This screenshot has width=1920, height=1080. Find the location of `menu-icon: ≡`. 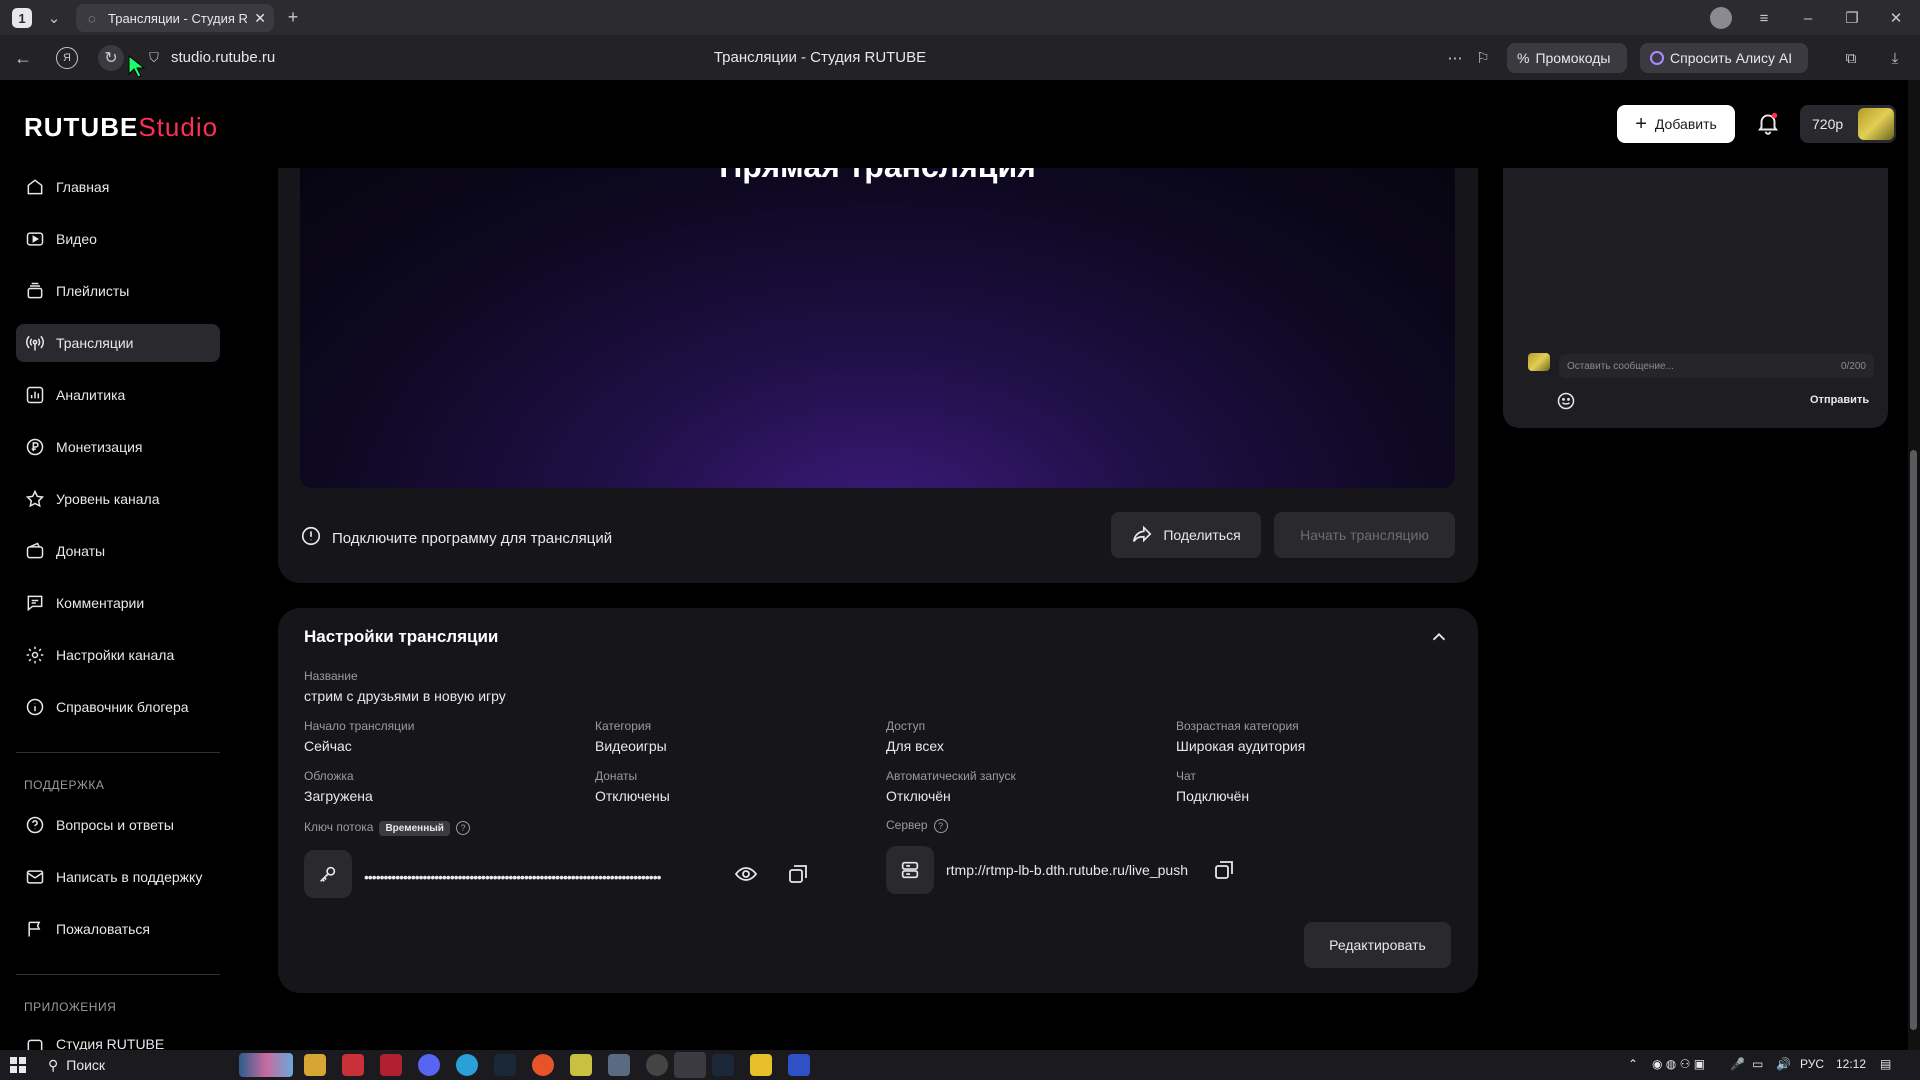

menu-icon: ≡ is located at coordinates (1764, 18).